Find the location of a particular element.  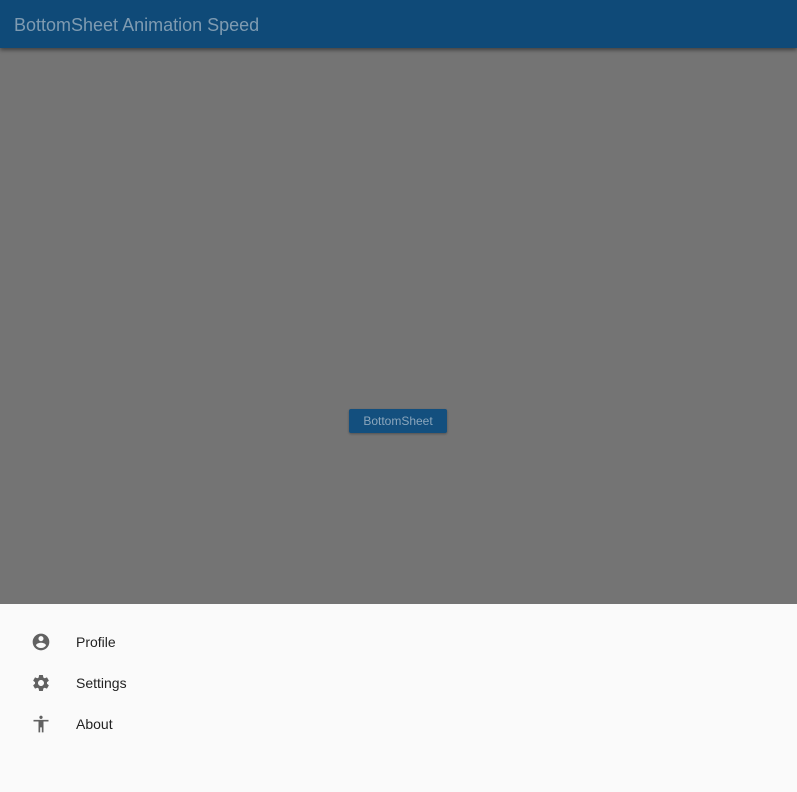

sheet-item-label: Profile is located at coordinates (96, 642).